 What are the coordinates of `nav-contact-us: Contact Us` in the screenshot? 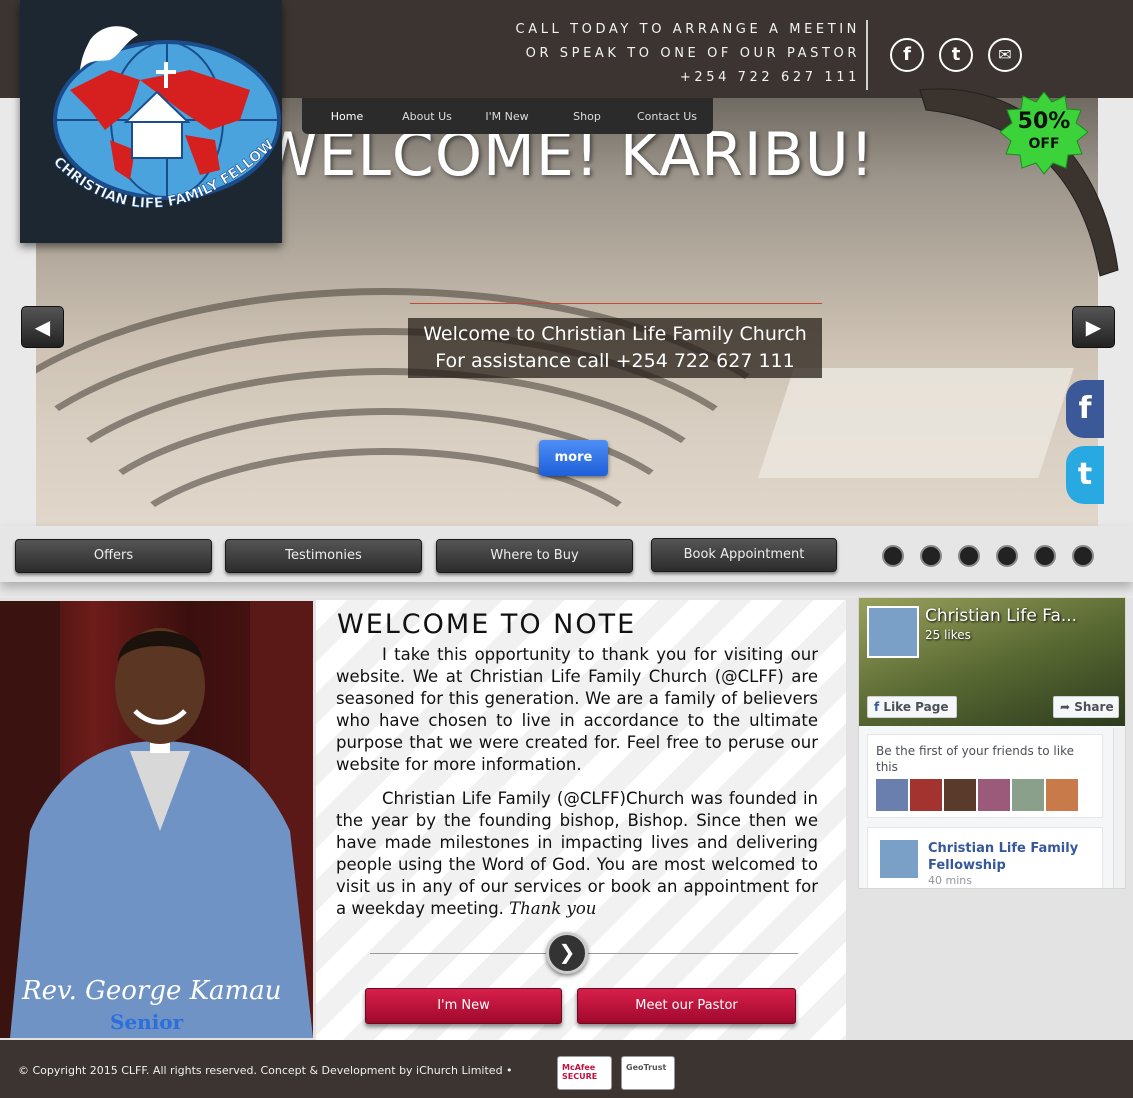 It's located at (667, 116).